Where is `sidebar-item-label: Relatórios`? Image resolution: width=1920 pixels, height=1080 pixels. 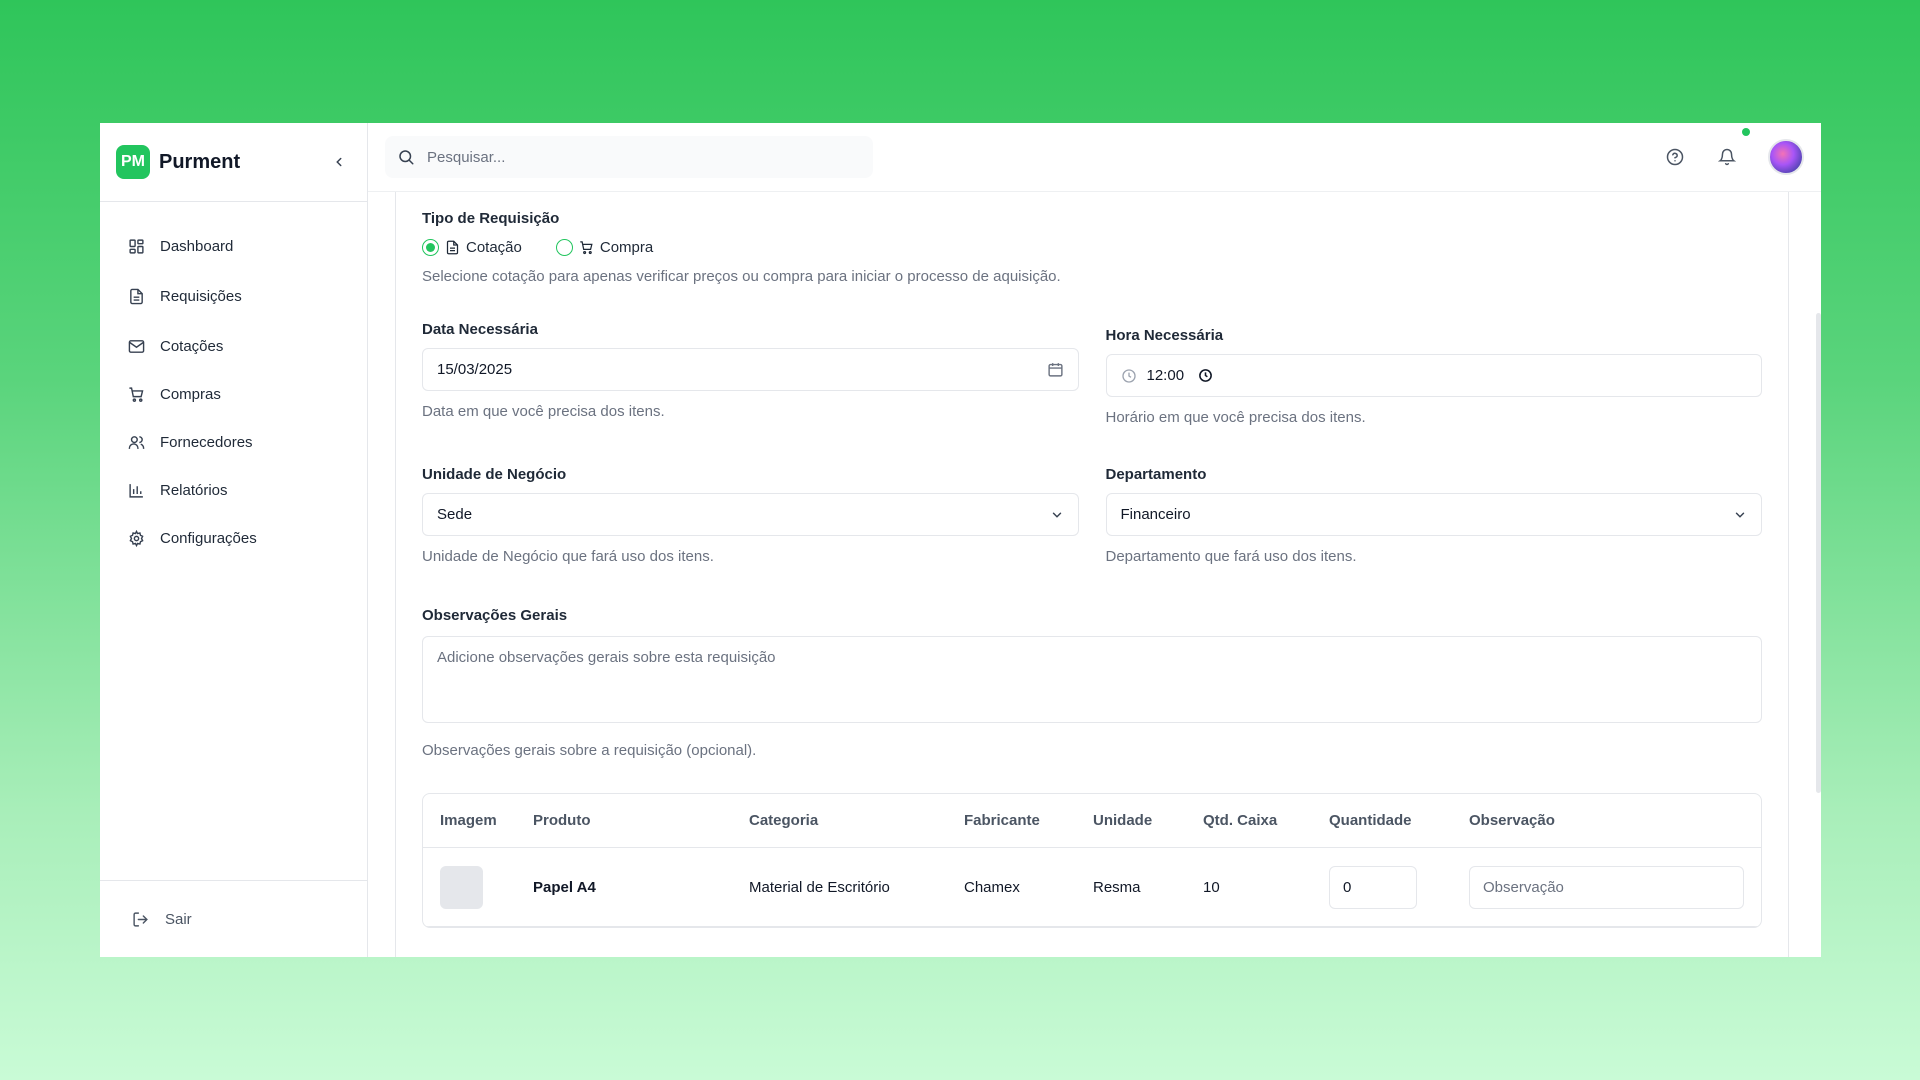
sidebar-item-label: Relatórios is located at coordinates (194, 490).